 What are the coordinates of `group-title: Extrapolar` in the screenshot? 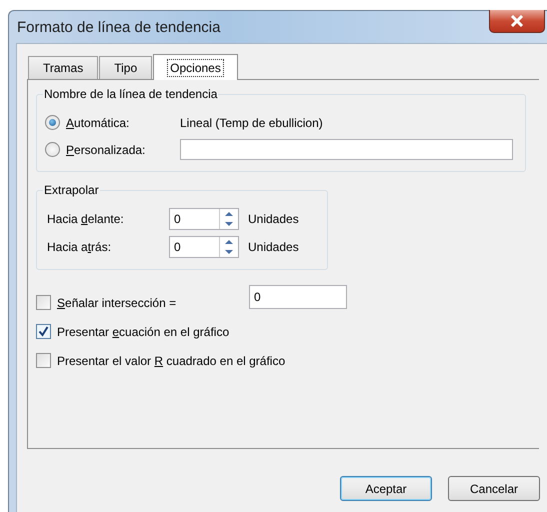 It's located at (71, 190).